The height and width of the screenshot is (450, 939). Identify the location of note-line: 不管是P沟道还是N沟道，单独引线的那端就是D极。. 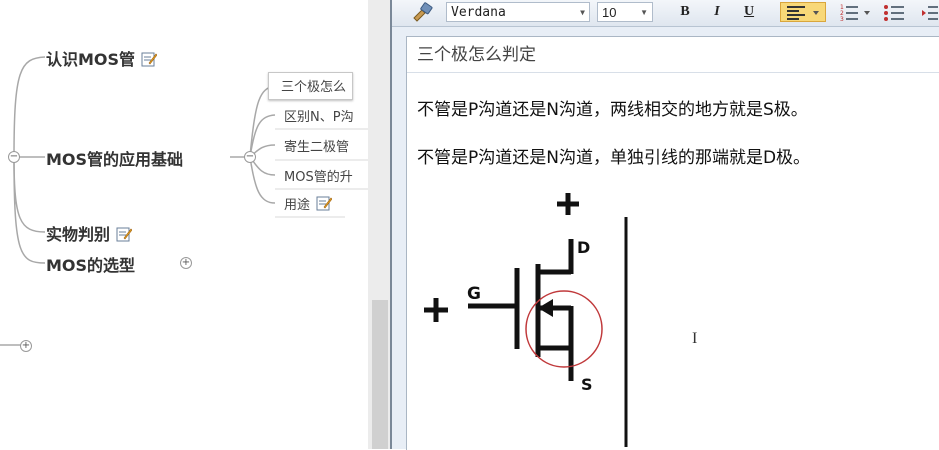
(614, 158).